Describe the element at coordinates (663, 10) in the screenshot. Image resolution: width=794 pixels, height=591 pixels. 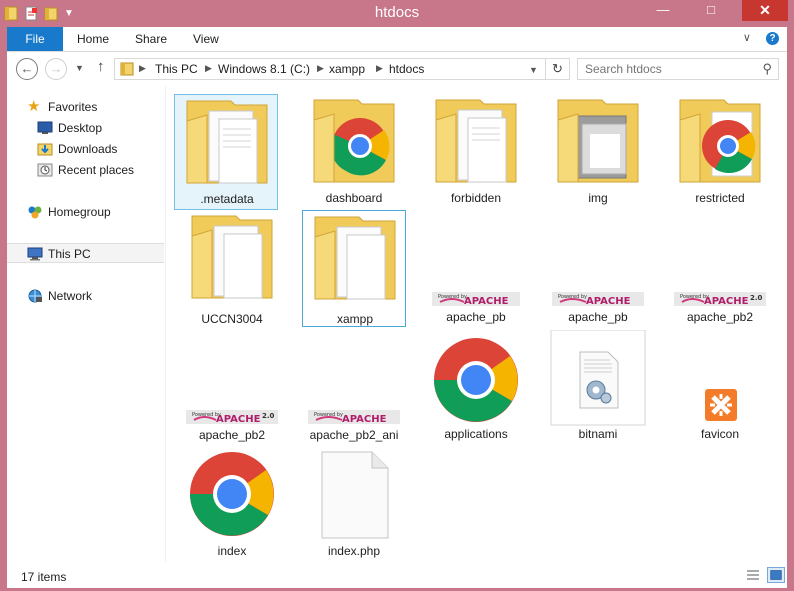
I see `minimize-button: —` at that location.